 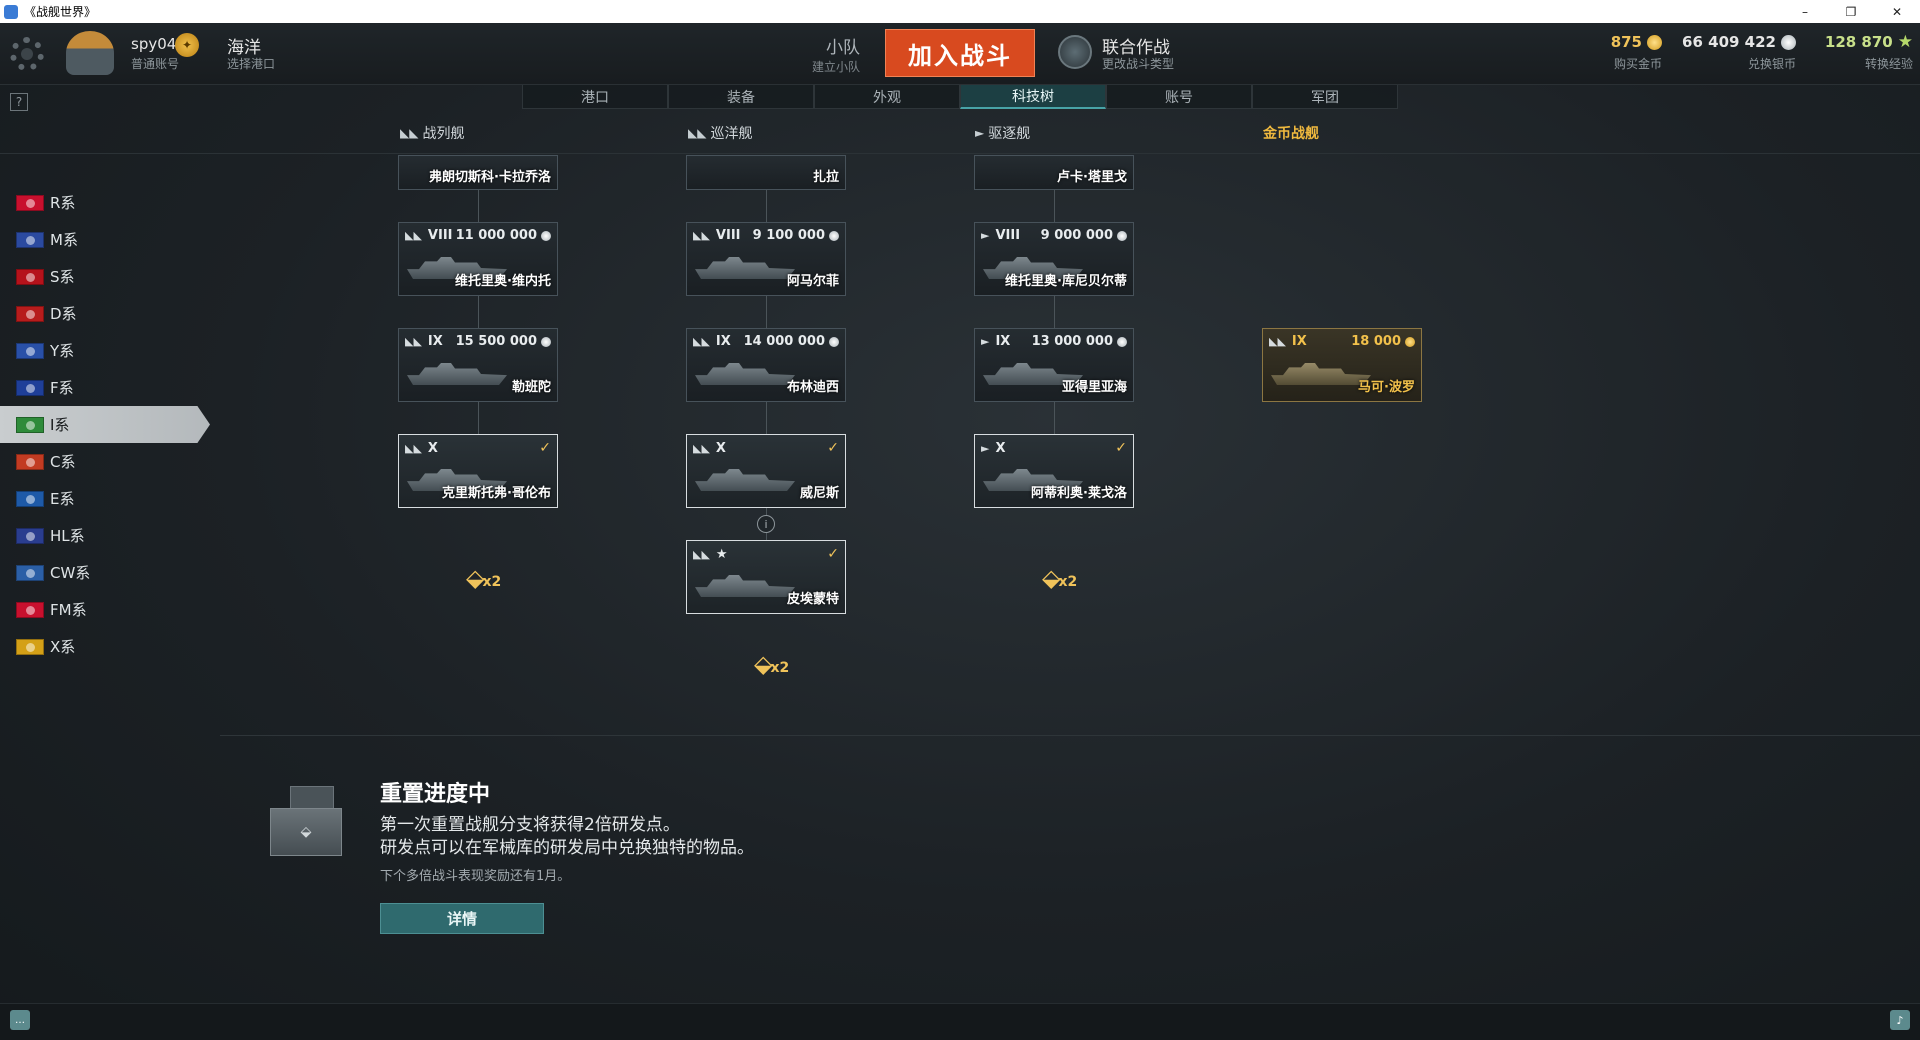 I want to click on ship-tier: VIII, so click(x=728, y=235).